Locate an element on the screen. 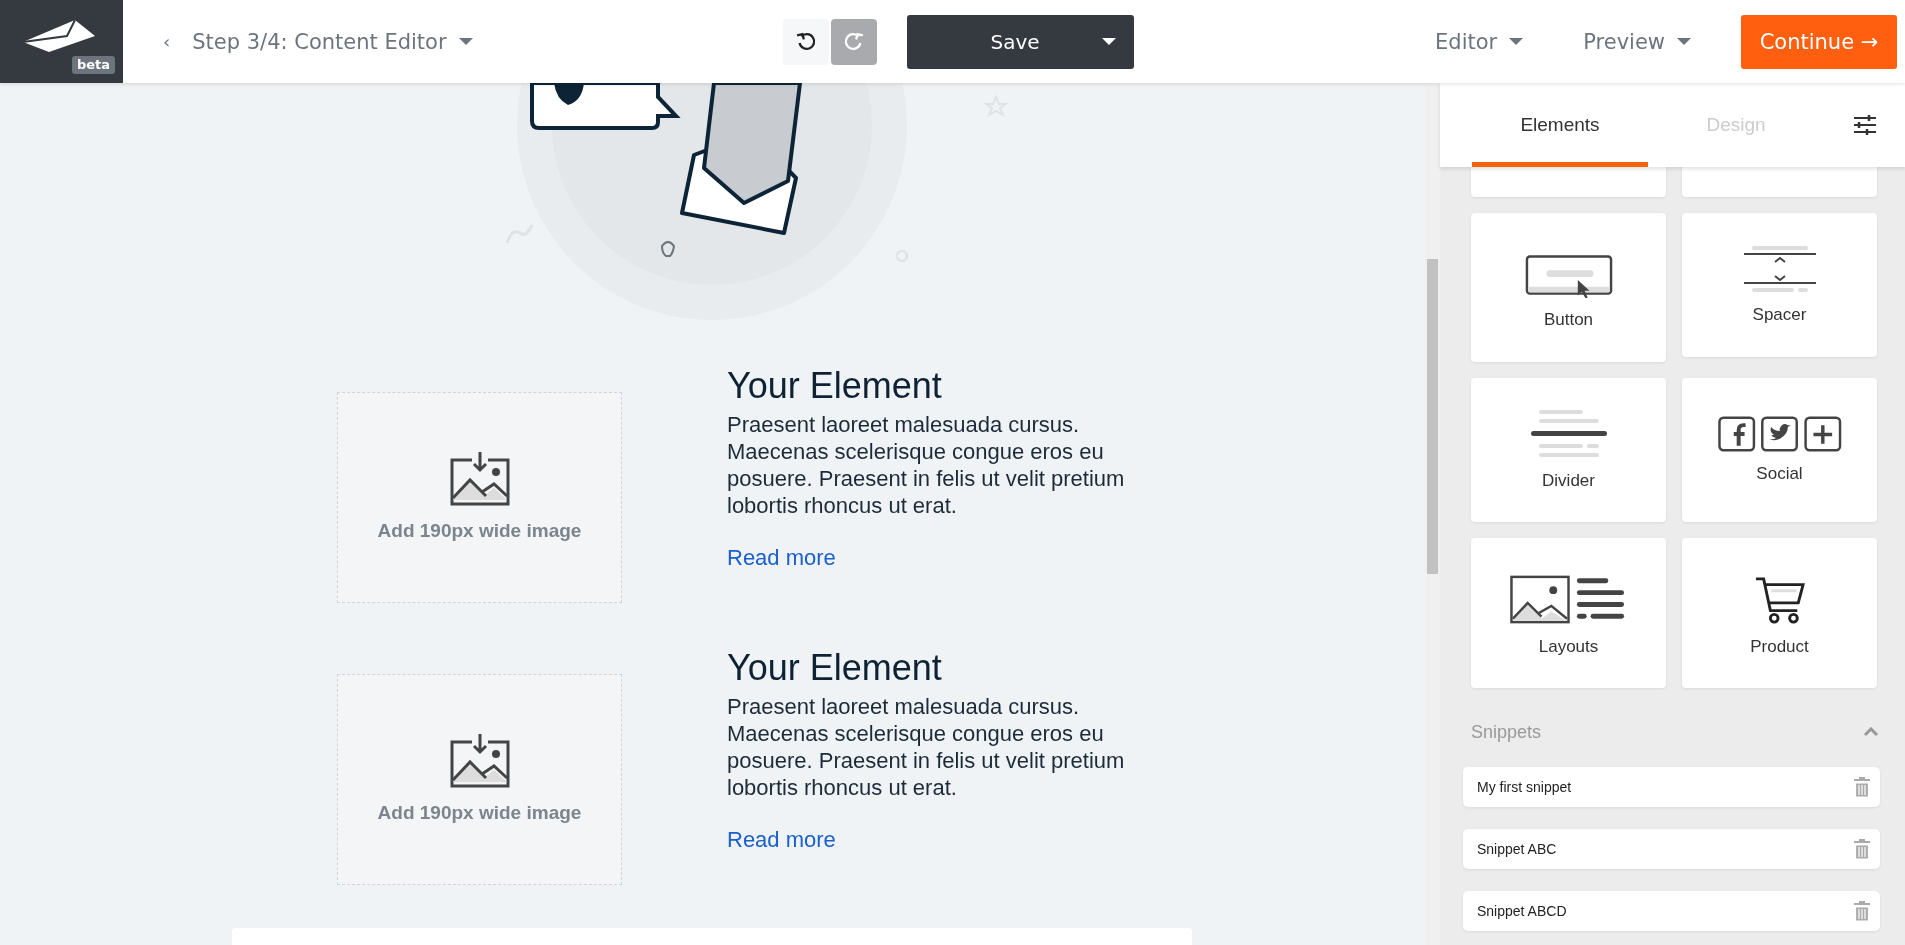 The image size is (1905, 945). scrollbar is located at coordinates (1432, 514).